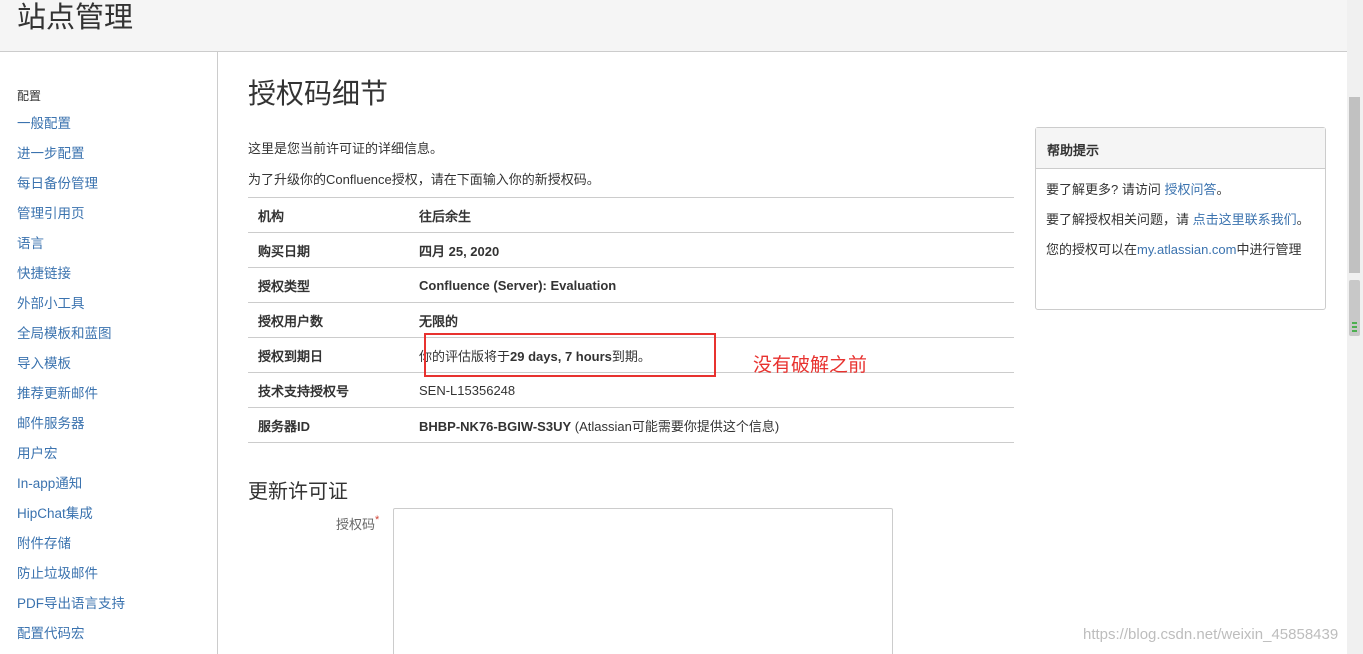  What do you see at coordinates (333, 215) in the screenshot?
I see `row-label: 机构` at bounding box center [333, 215].